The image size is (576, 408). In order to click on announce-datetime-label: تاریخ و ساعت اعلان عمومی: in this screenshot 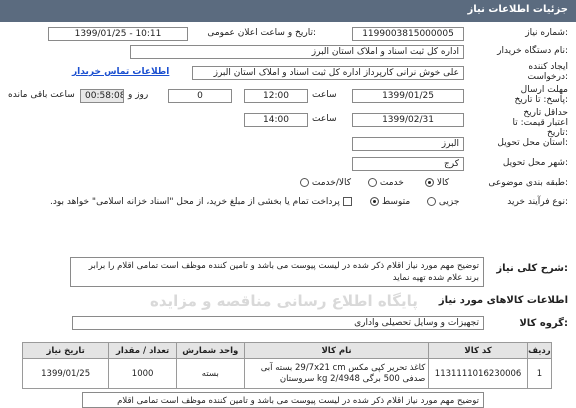, I will do `click(261, 33)`.